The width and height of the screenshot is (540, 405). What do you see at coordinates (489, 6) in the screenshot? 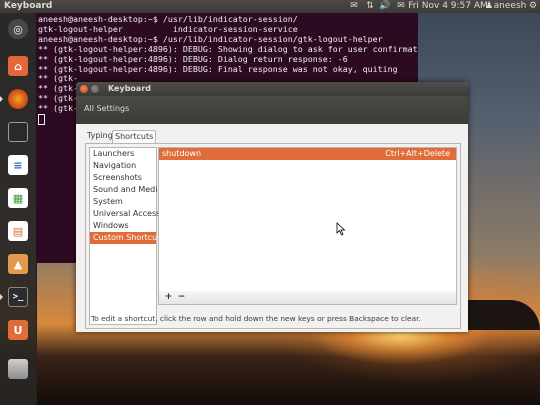
I see `user-icon: ♟` at bounding box center [489, 6].